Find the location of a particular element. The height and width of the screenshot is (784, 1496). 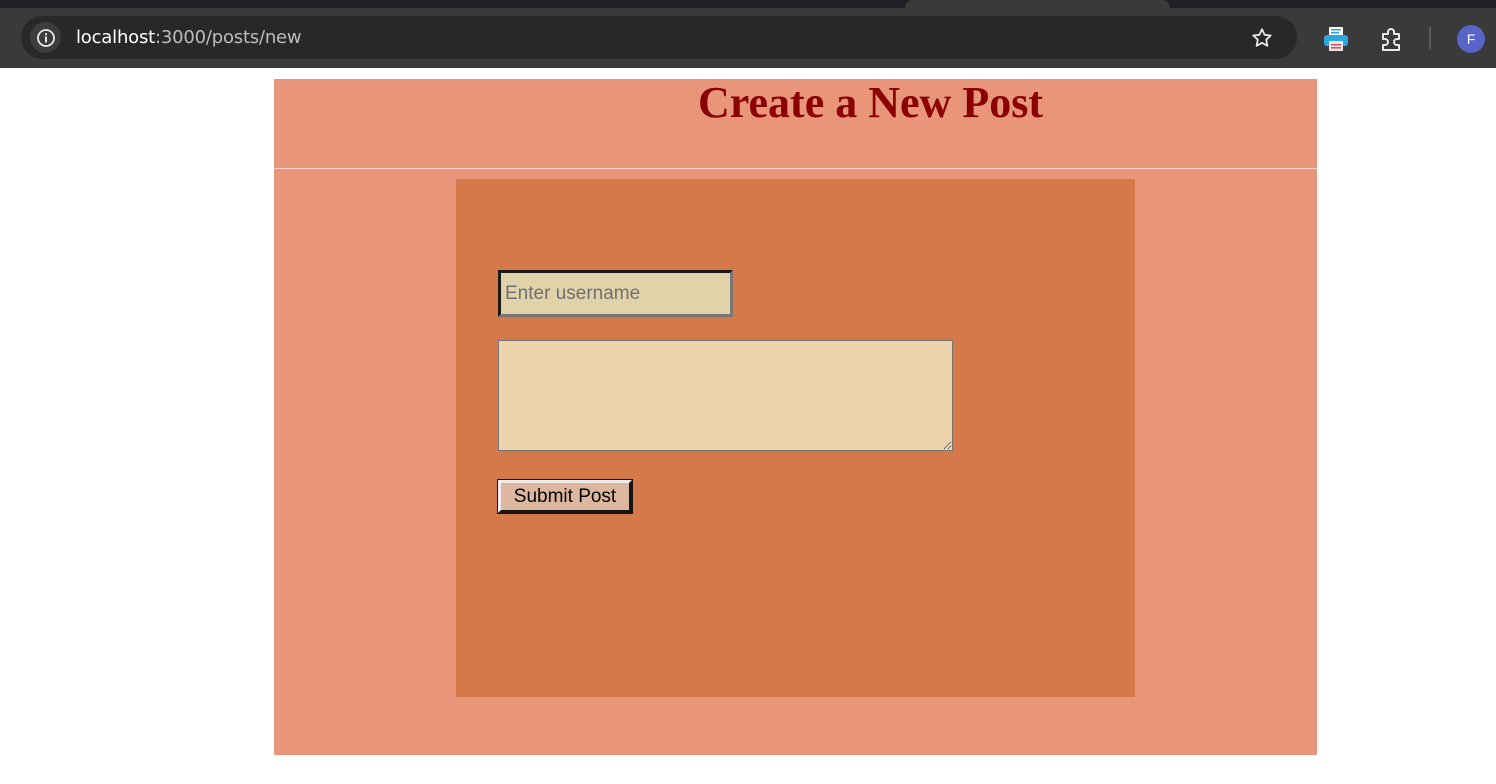

page-title: Create a New Post is located at coordinates (870, 102).